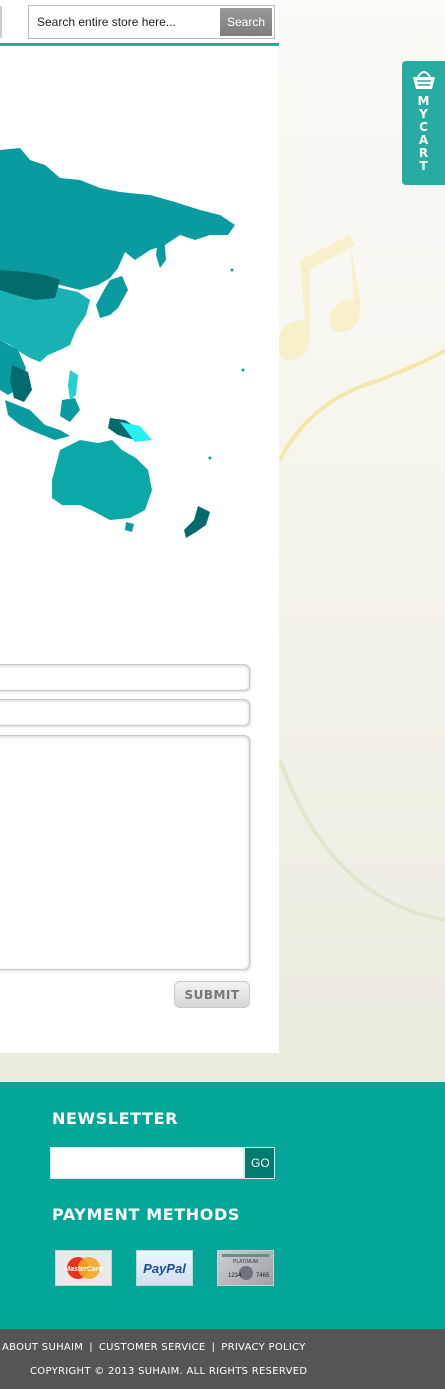 The width and height of the screenshot is (445, 1389). What do you see at coordinates (146, 1214) in the screenshot?
I see `payment-methods-title: PAYMENT METHODS` at bounding box center [146, 1214].